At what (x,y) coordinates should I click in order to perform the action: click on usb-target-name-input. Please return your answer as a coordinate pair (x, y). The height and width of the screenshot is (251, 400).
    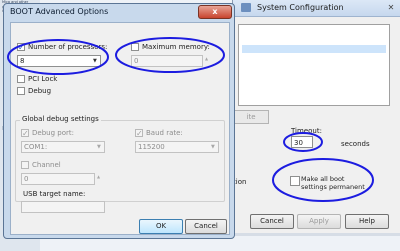
    Looking at the image, I should click on (63, 207).